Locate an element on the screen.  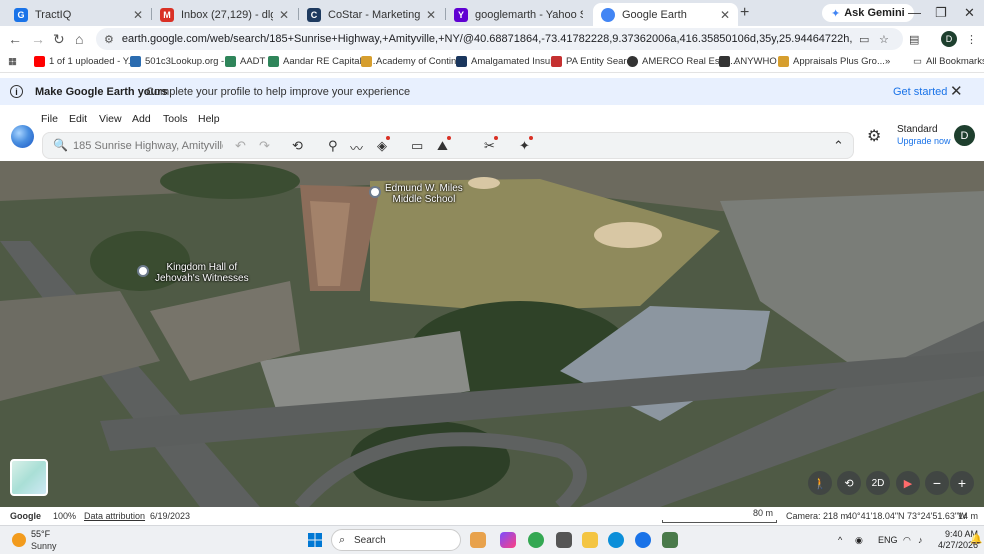
placemark-icon: ⚲ is located at coordinates (333, 146).